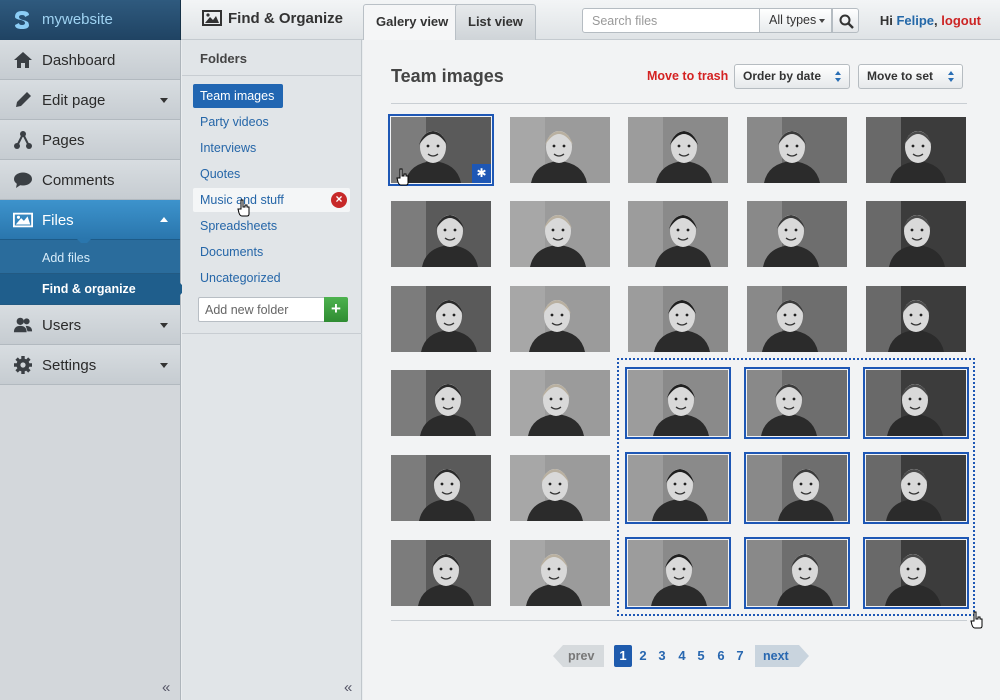  Describe the element at coordinates (23, 325) in the screenshot. I see `users-icon` at that location.